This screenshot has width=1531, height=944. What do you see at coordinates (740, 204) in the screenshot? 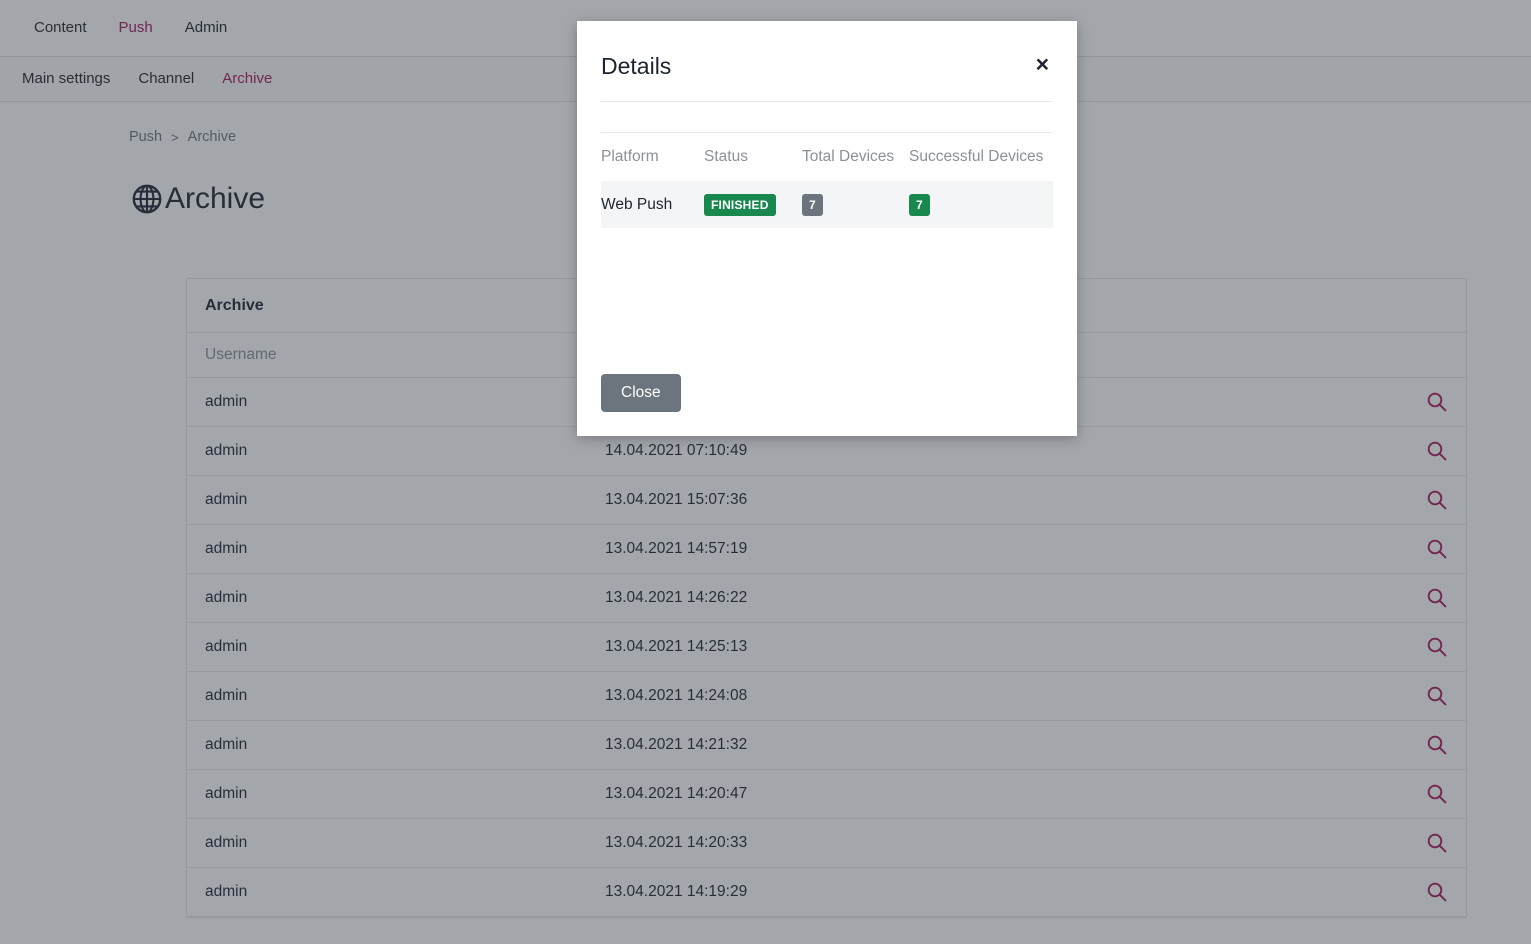
I see `status-badge: FINISHED` at bounding box center [740, 204].